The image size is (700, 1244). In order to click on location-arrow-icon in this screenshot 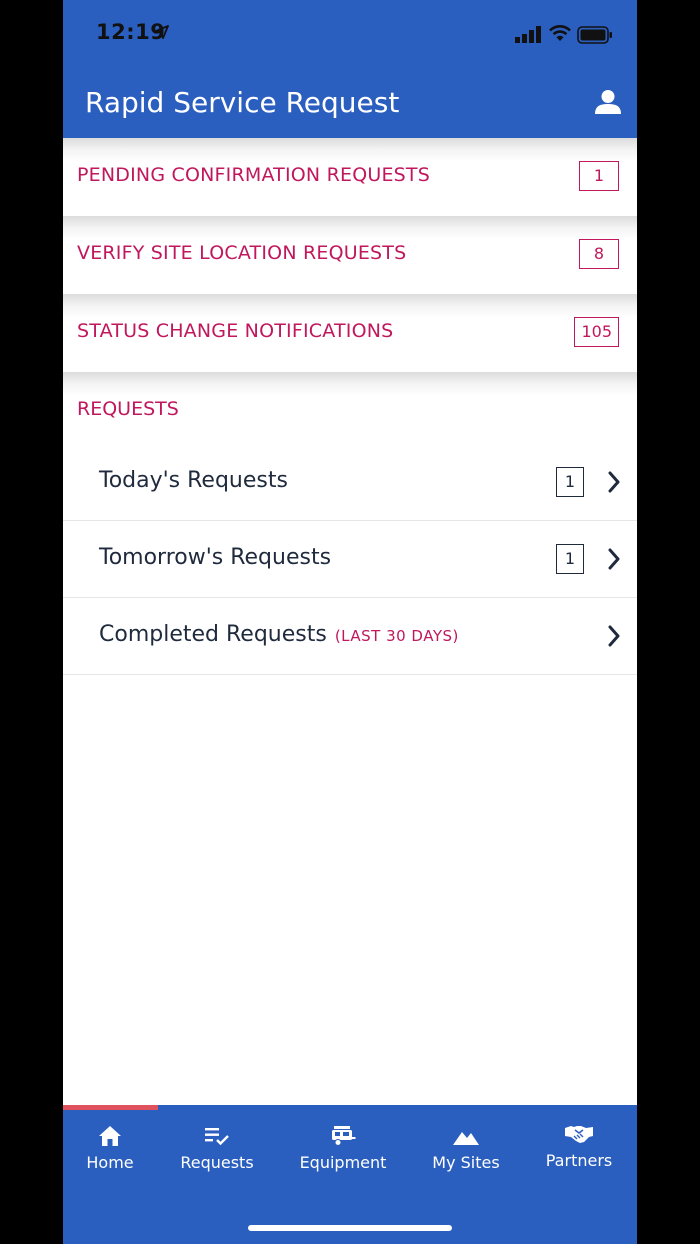, I will do `click(162, 32)`.